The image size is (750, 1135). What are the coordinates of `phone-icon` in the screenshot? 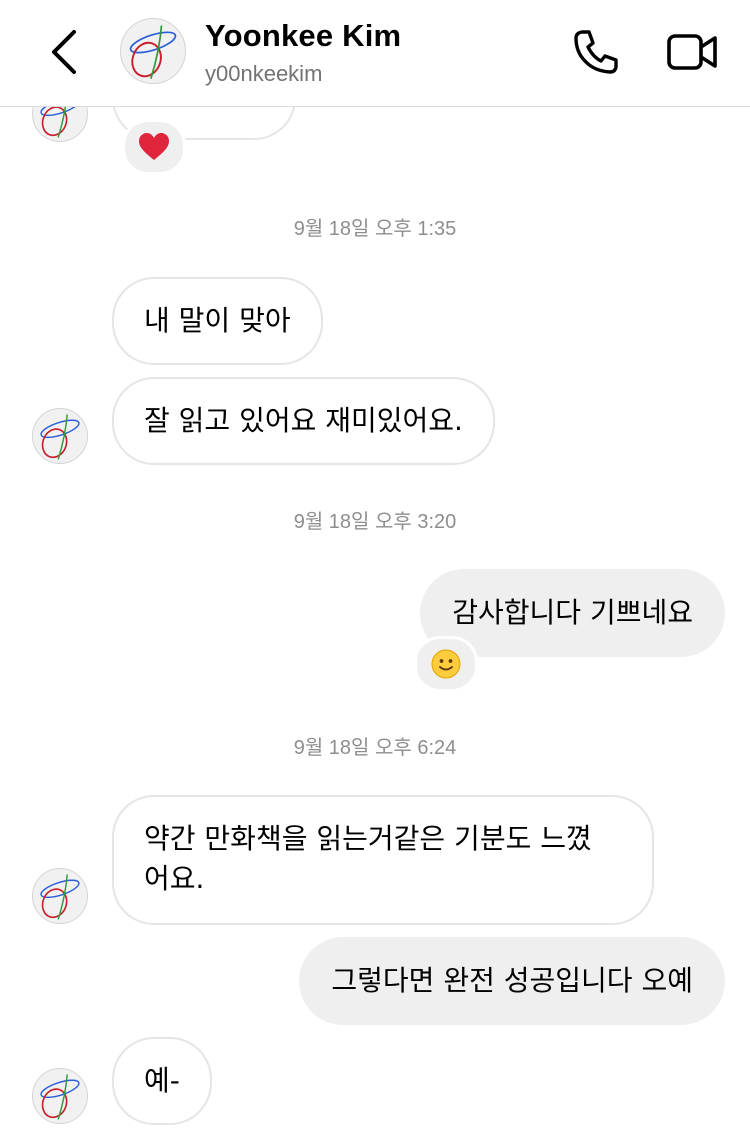 It's located at (596, 52).